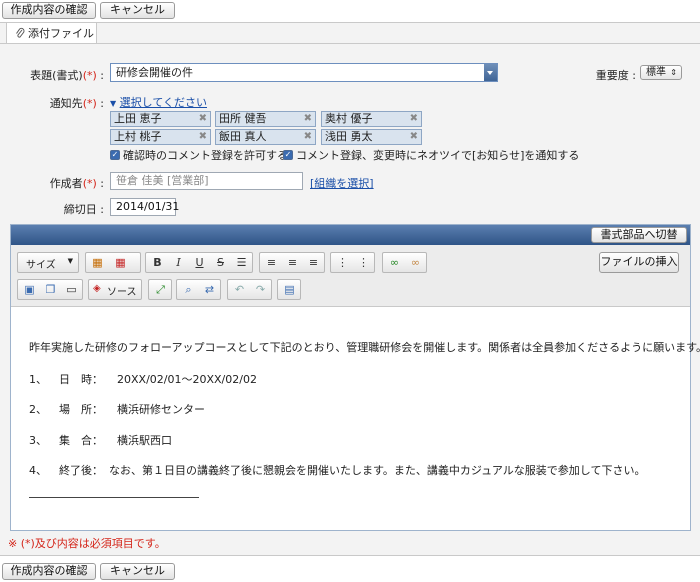 The image size is (700, 582). What do you see at coordinates (292, 262) in the screenshot?
I see `align-center-icon: ≡` at bounding box center [292, 262].